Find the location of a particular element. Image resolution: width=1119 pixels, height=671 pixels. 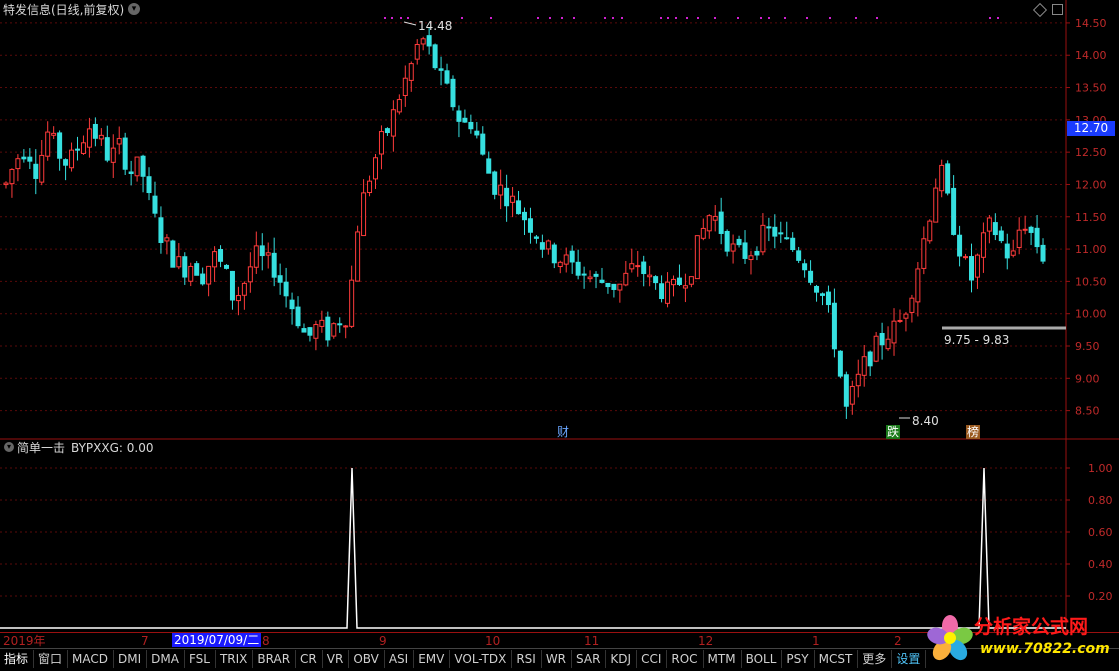

tab-trix: TRIX is located at coordinates (235, 658).